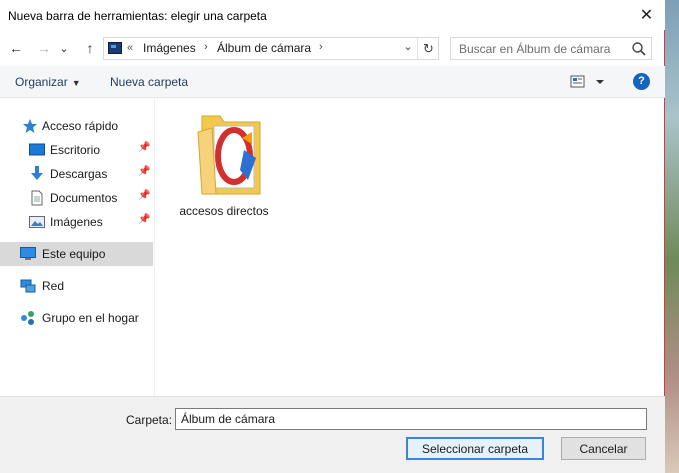  I want to click on search-box: Buscar en Álbum de cámara, so click(551, 48).